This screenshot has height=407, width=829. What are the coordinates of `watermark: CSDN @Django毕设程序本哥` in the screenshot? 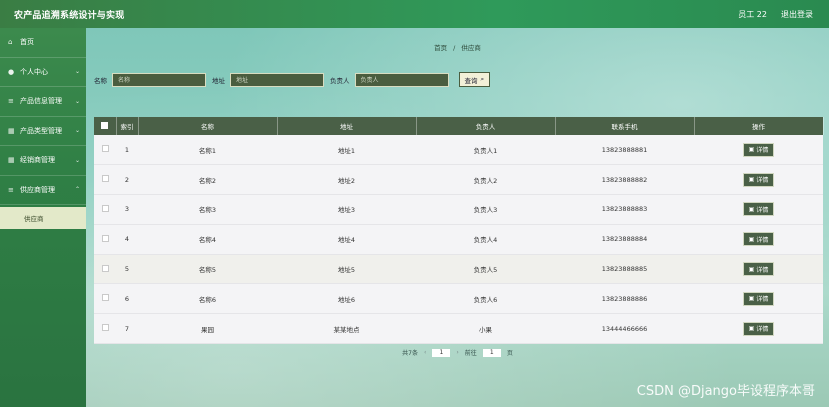 It's located at (725, 391).